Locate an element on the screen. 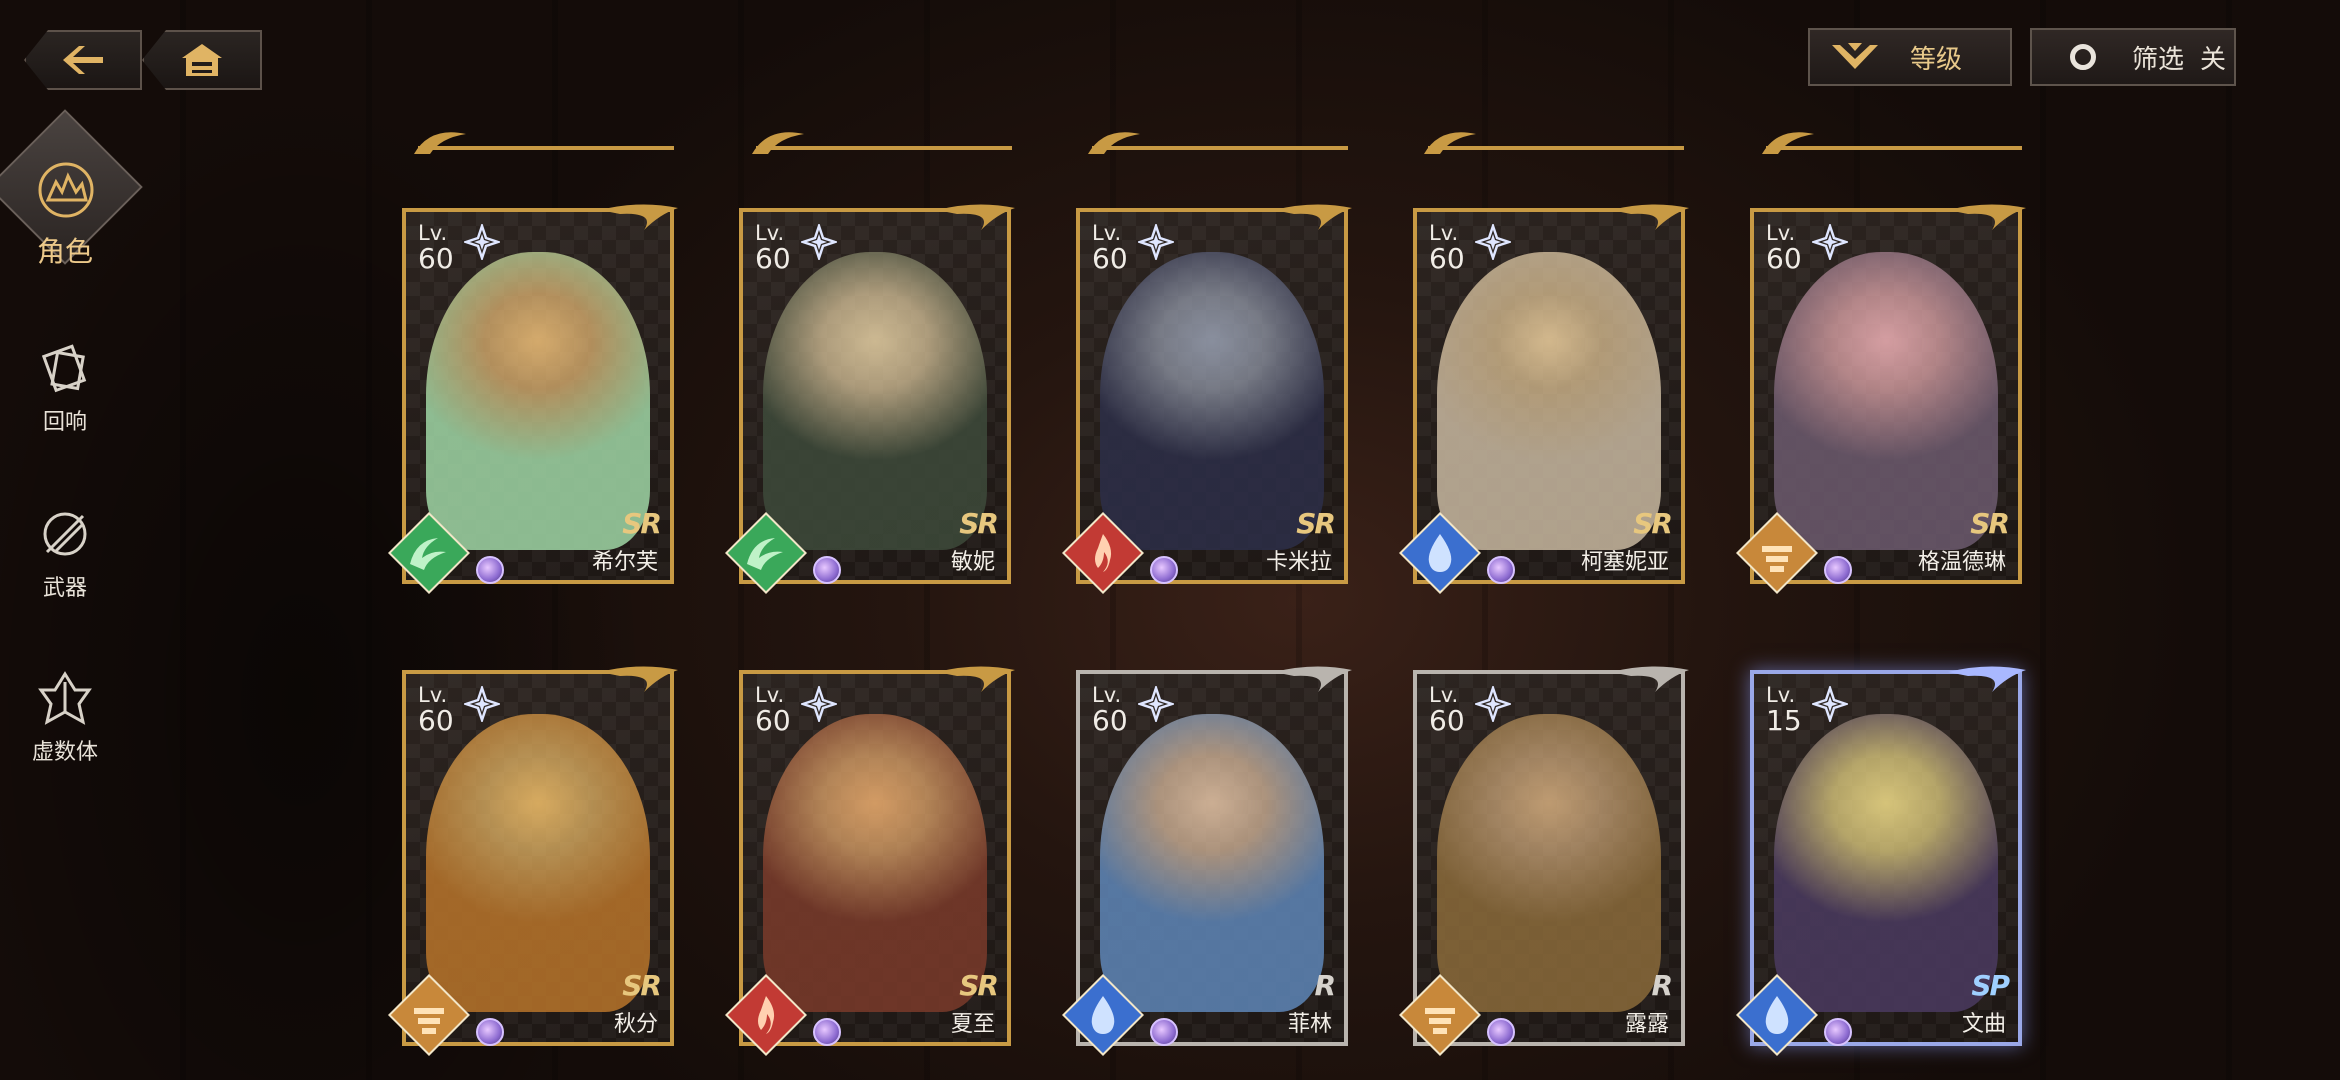 The image size is (2340, 1080). character-card: Lv. 60 SR 敏妮 is located at coordinates (871, 397).